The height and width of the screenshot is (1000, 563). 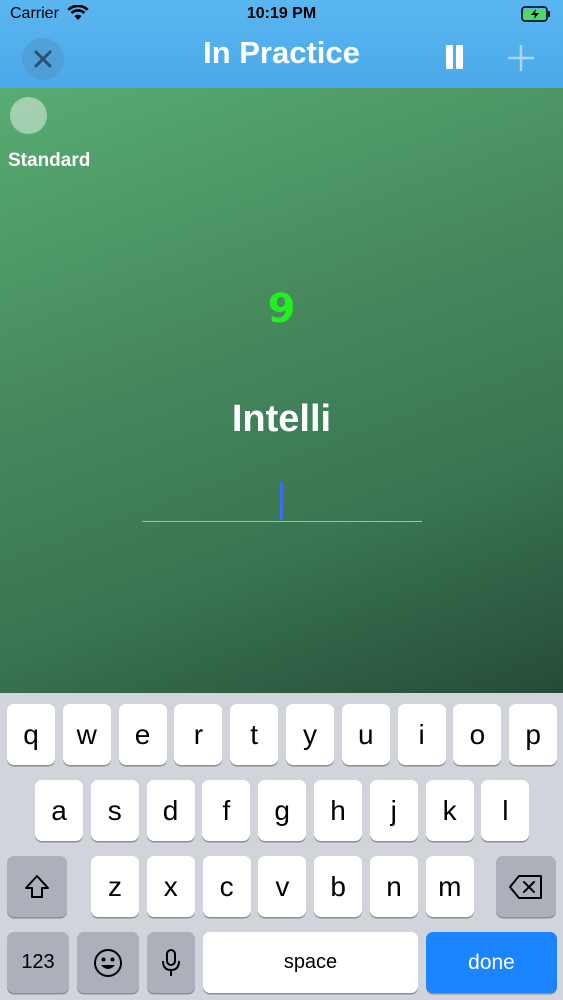 I want to click on backspace-icon, so click(x=525, y=886).